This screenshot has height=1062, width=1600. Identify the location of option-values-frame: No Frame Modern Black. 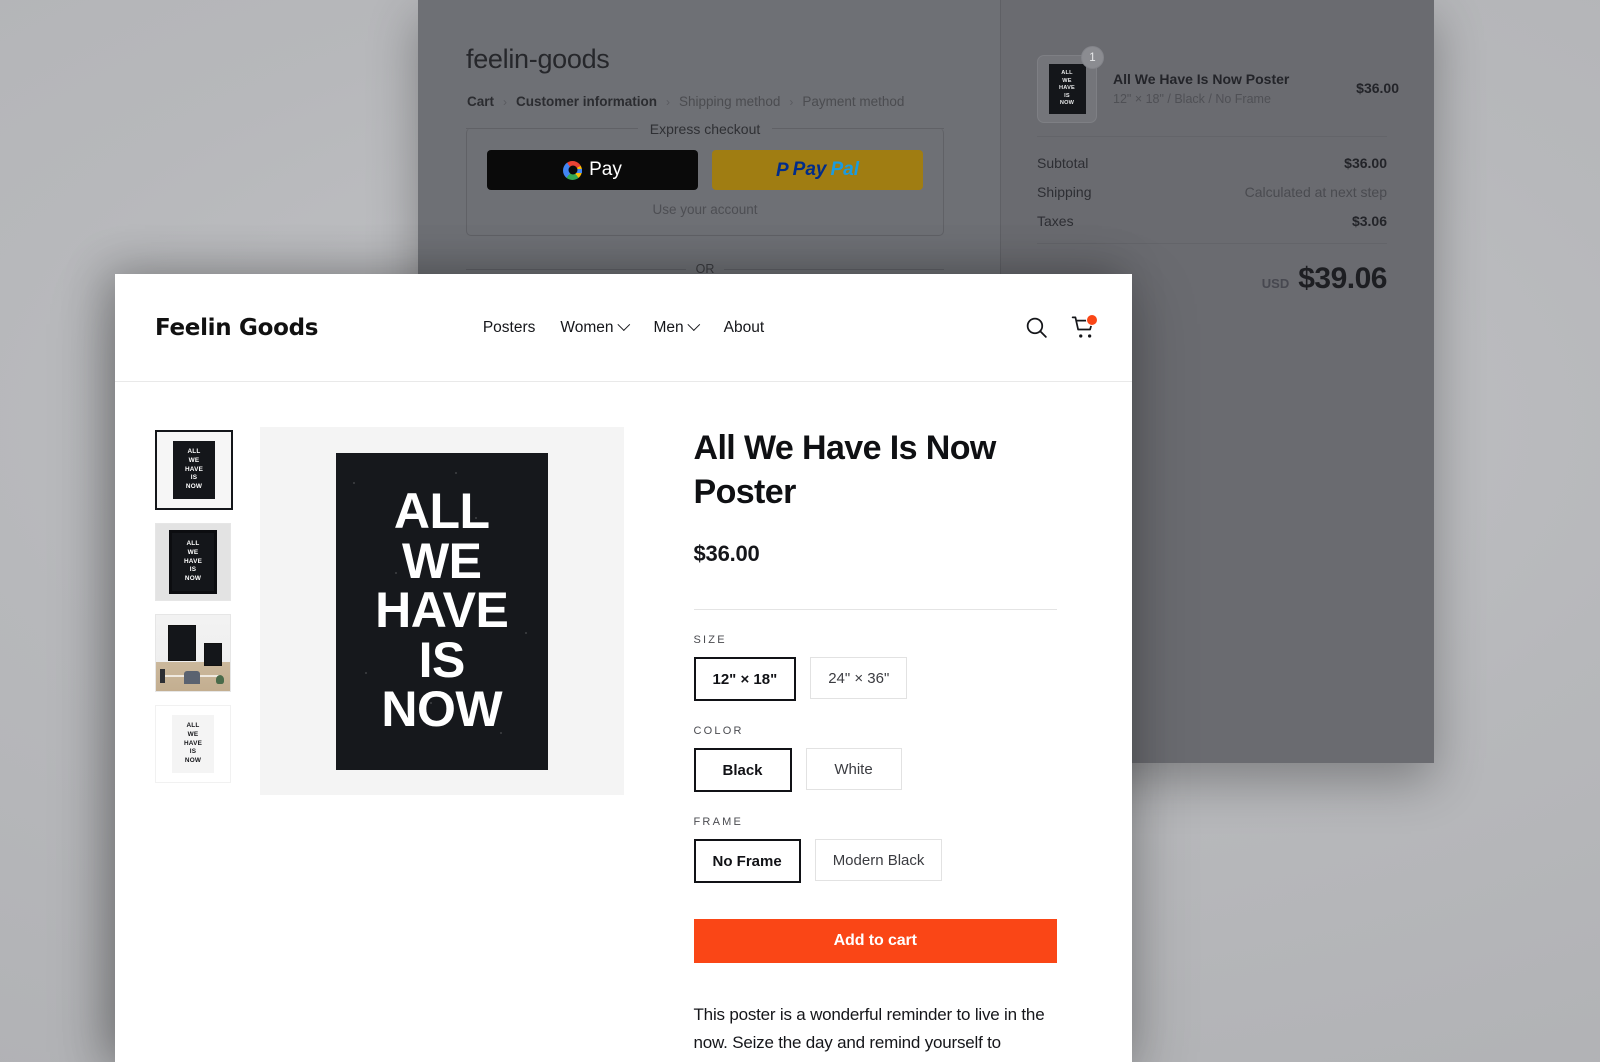
(875, 861).